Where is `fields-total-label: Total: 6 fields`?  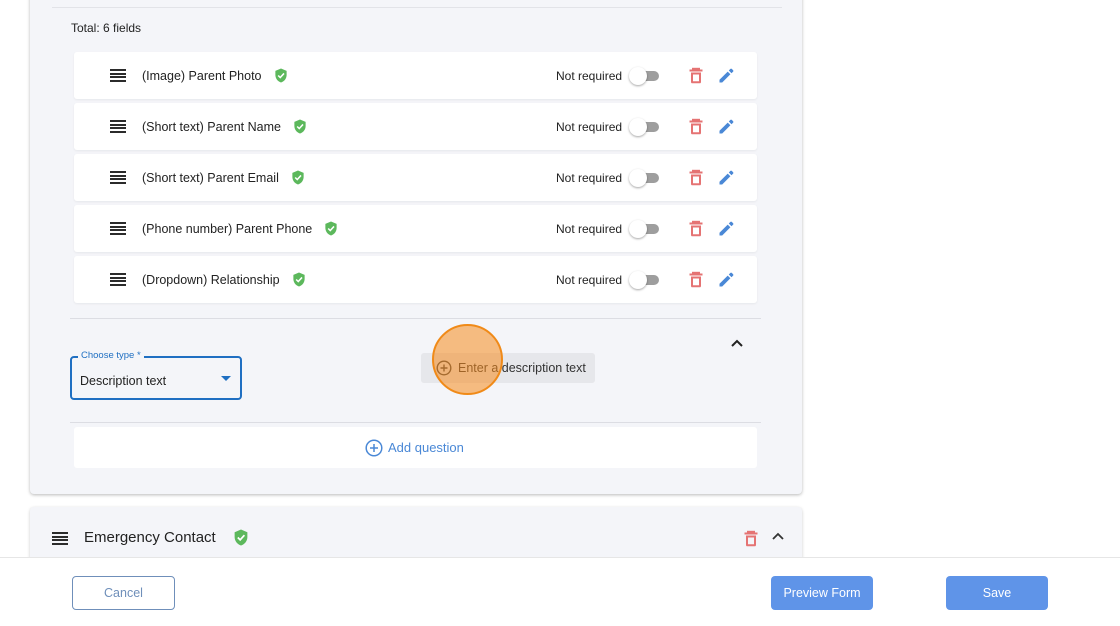 fields-total-label: Total: 6 fields is located at coordinates (106, 28).